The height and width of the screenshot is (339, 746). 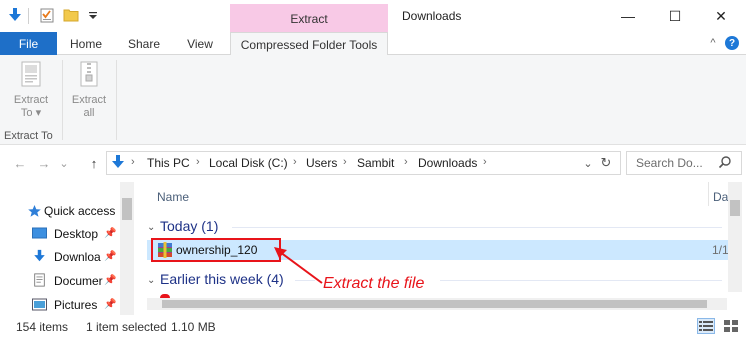 I want to click on customize-toolbar-icon, so click(x=93, y=15).